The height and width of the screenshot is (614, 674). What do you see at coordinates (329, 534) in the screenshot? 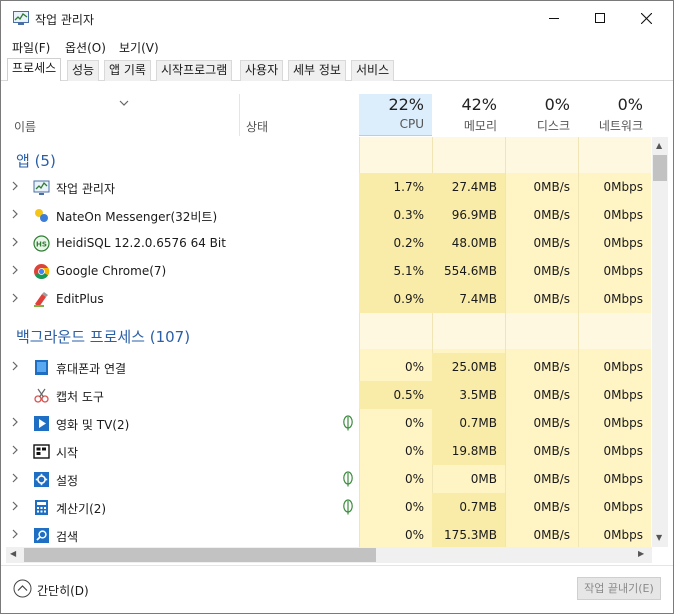
I see `process-row: 검색 0% 175.3MB 0MB/s 0Mbps` at bounding box center [329, 534].